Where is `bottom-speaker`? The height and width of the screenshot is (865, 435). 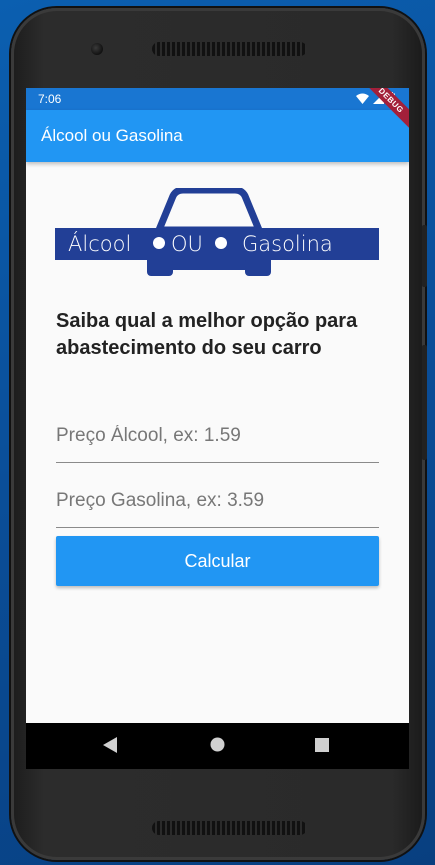 bottom-speaker is located at coordinates (229, 828).